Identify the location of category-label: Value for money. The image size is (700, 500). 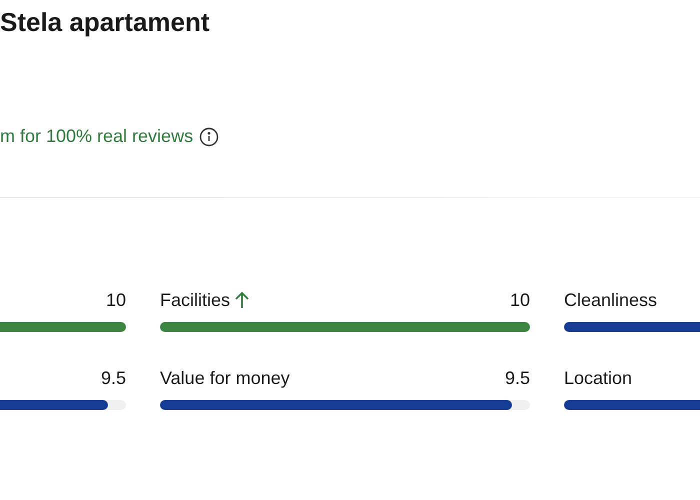
(225, 378).